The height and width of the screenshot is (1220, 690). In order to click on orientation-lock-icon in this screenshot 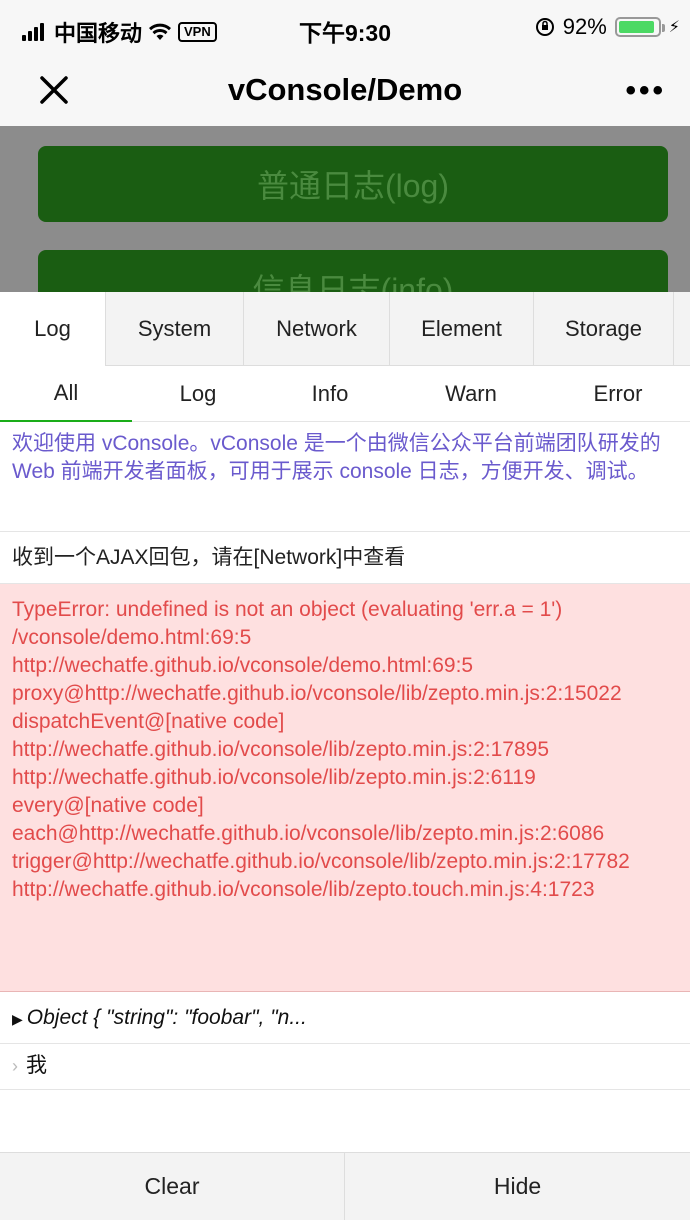, I will do `click(544, 27)`.